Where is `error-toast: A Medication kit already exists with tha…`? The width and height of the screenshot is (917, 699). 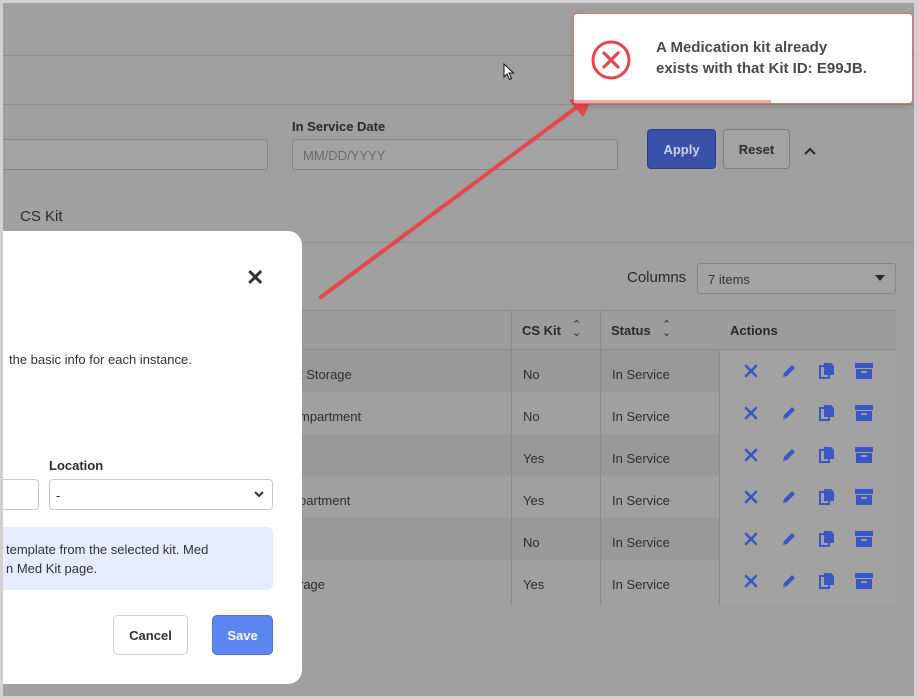
error-toast: A Medication kit already exists with tha… is located at coordinates (743, 58).